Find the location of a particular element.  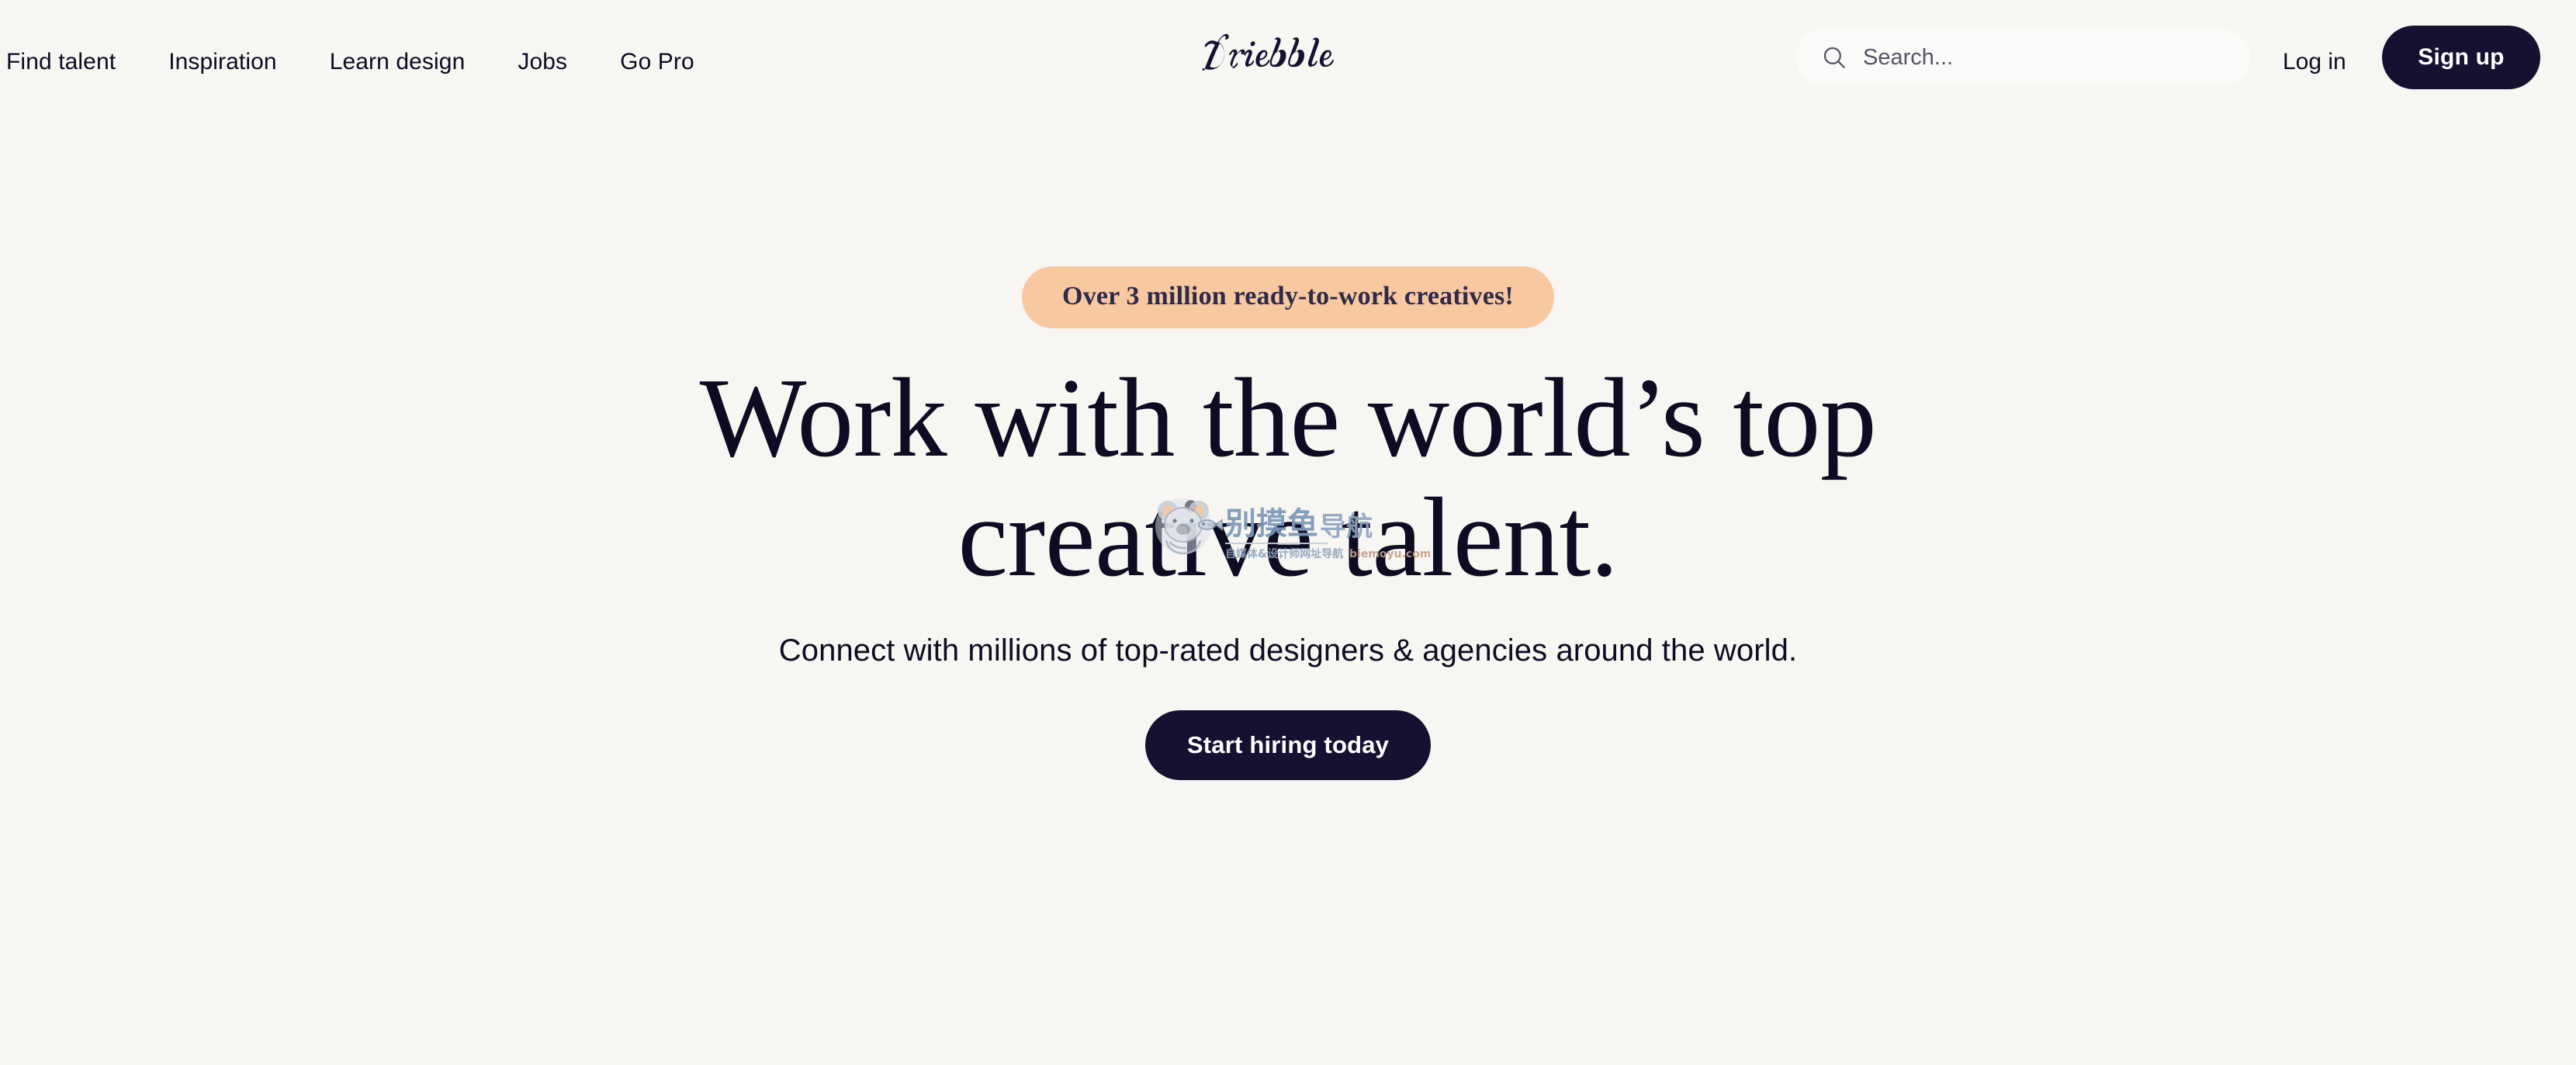

headline-line-2: creative talent. is located at coordinates (1288, 537).